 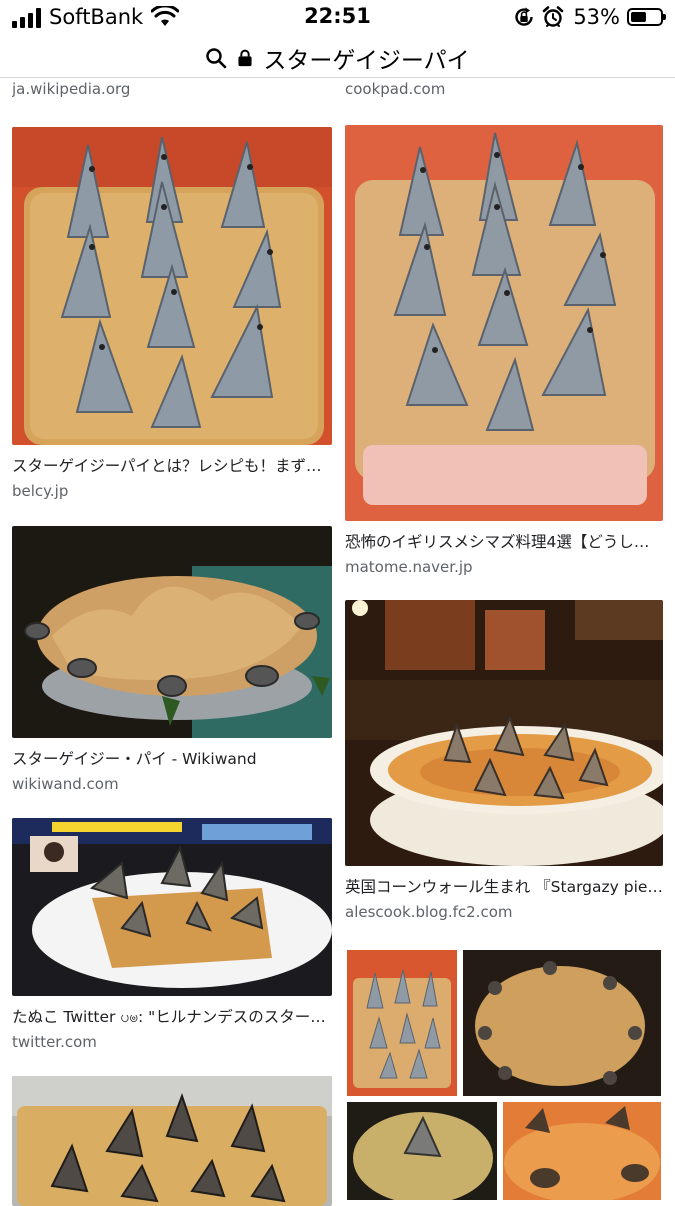 I want to click on image-result: たぬこ Twitter ပၑ: "ヒルナンデスのスター… twitter.com, so click(x=172, y=935).